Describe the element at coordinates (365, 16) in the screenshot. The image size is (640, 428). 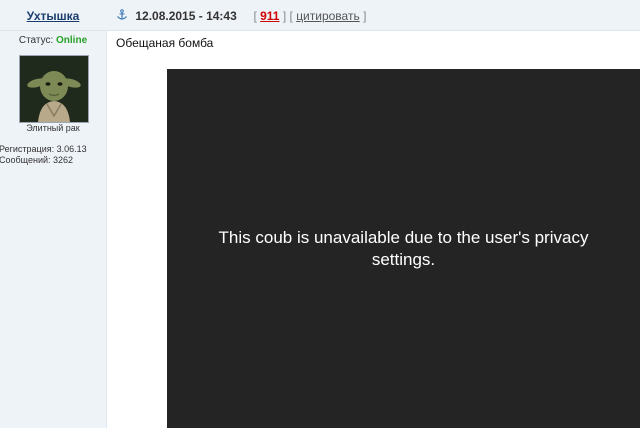
I see `bracket-close: ]` at that location.